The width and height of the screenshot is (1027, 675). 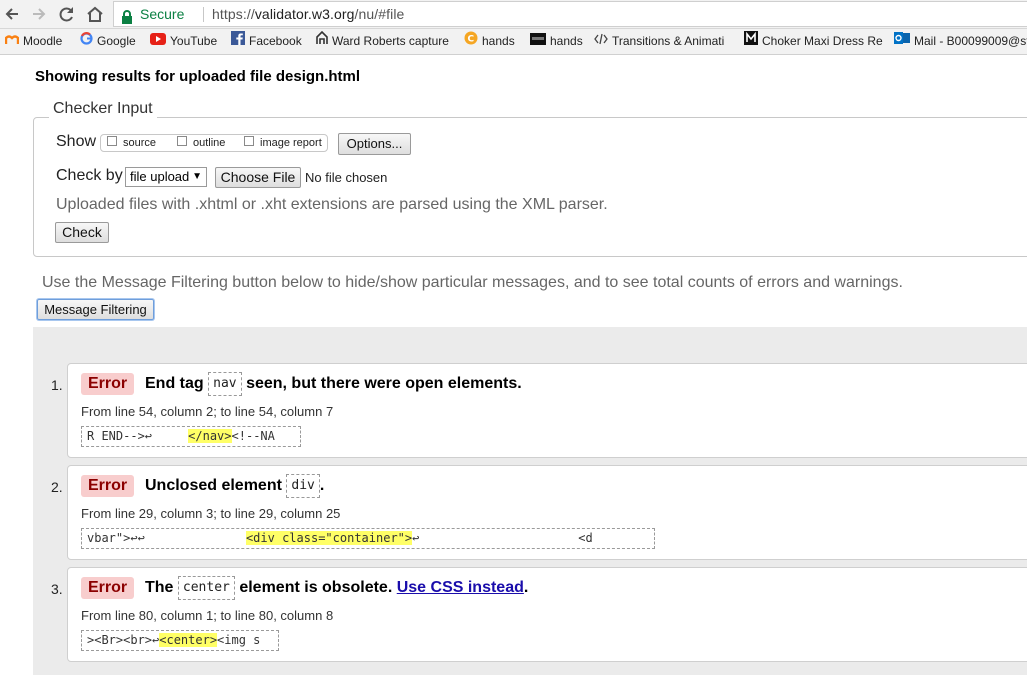 I want to click on message-text-after: element is obsolete., so click(x=316, y=588).